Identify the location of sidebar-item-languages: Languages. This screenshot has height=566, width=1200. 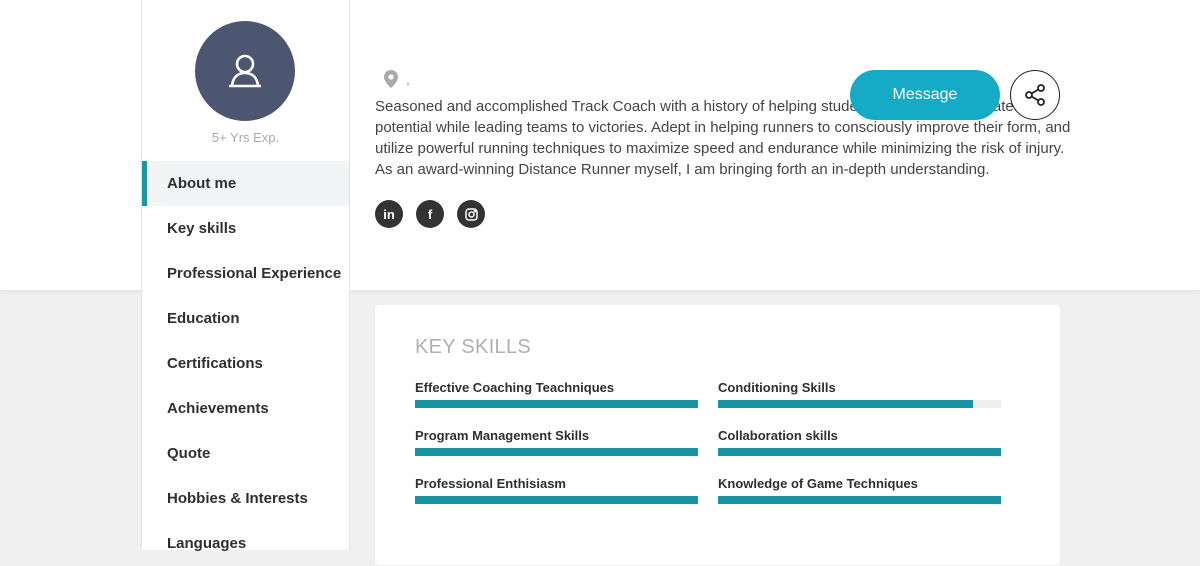
(245, 543).